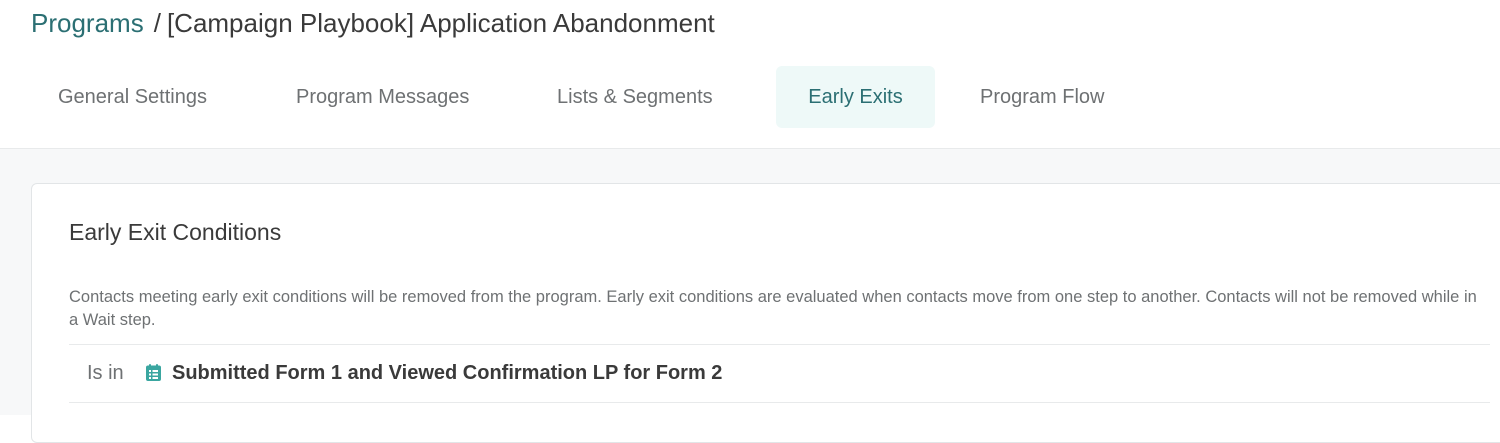 This screenshot has width=1500, height=443. What do you see at coordinates (779, 402) in the screenshot?
I see `divider` at bounding box center [779, 402].